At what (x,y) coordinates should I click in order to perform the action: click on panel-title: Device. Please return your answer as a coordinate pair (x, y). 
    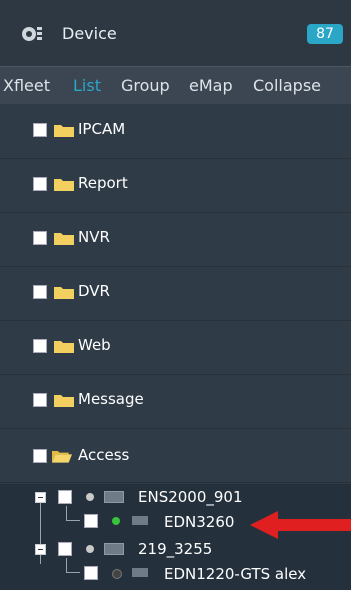
    Looking at the image, I should click on (89, 33).